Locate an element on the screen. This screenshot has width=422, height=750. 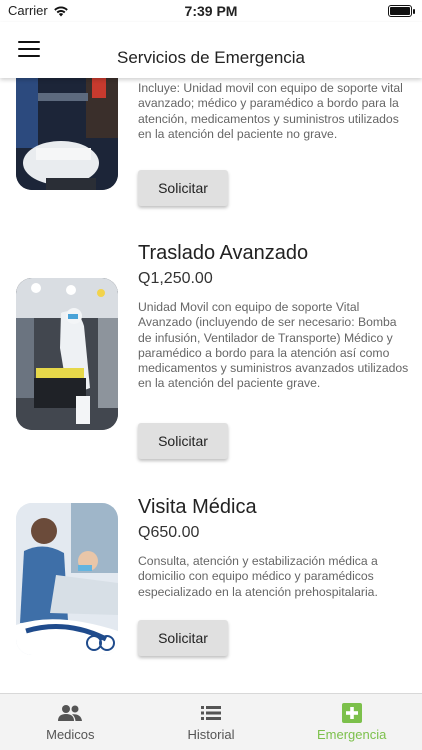
tab-label: Historial is located at coordinates (211, 734).